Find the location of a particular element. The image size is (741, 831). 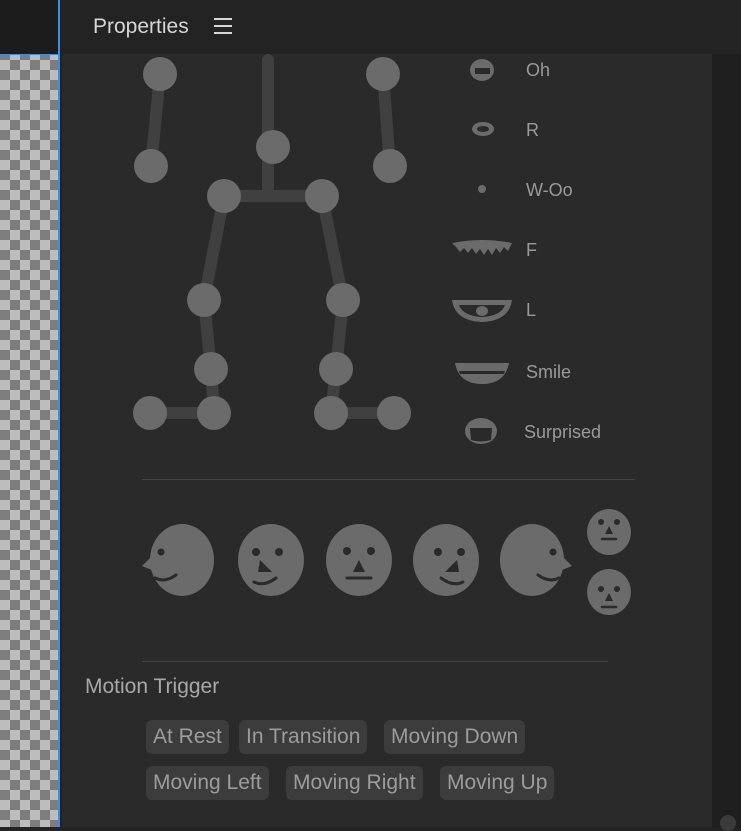

viseme-r-label: R is located at coordinates (532, 130).